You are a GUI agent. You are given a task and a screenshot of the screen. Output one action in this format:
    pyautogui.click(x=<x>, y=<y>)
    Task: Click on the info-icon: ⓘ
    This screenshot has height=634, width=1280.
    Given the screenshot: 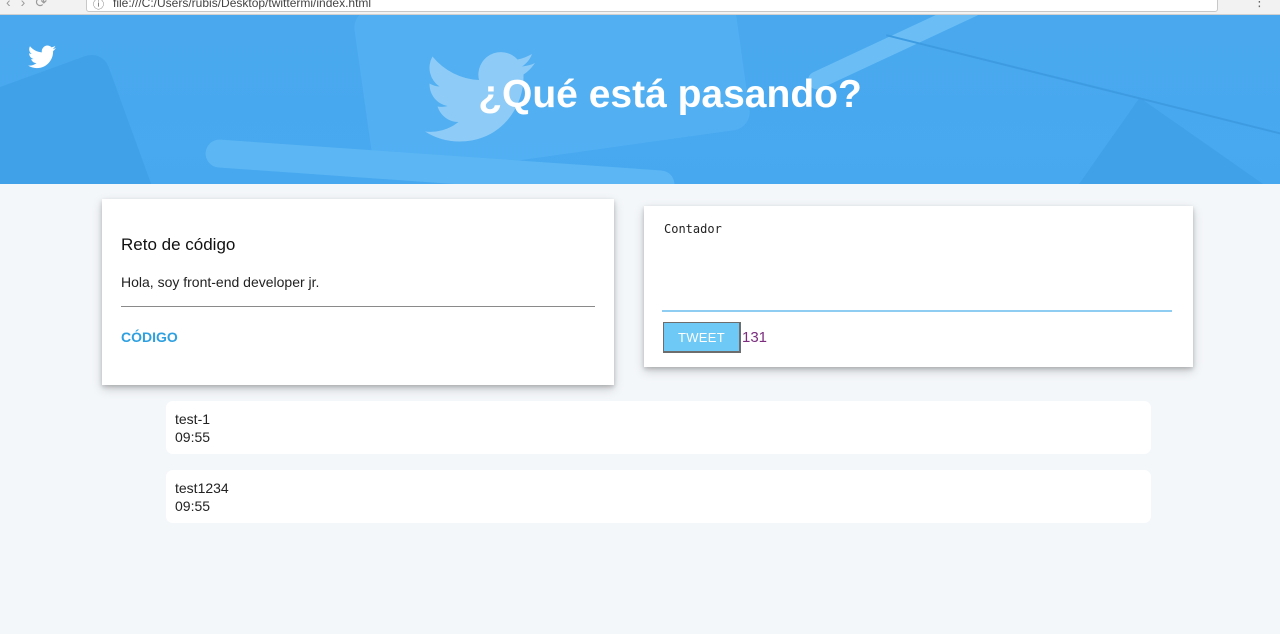 What is the action you would take?
    pyautogui.click(x=98, y=6)
    